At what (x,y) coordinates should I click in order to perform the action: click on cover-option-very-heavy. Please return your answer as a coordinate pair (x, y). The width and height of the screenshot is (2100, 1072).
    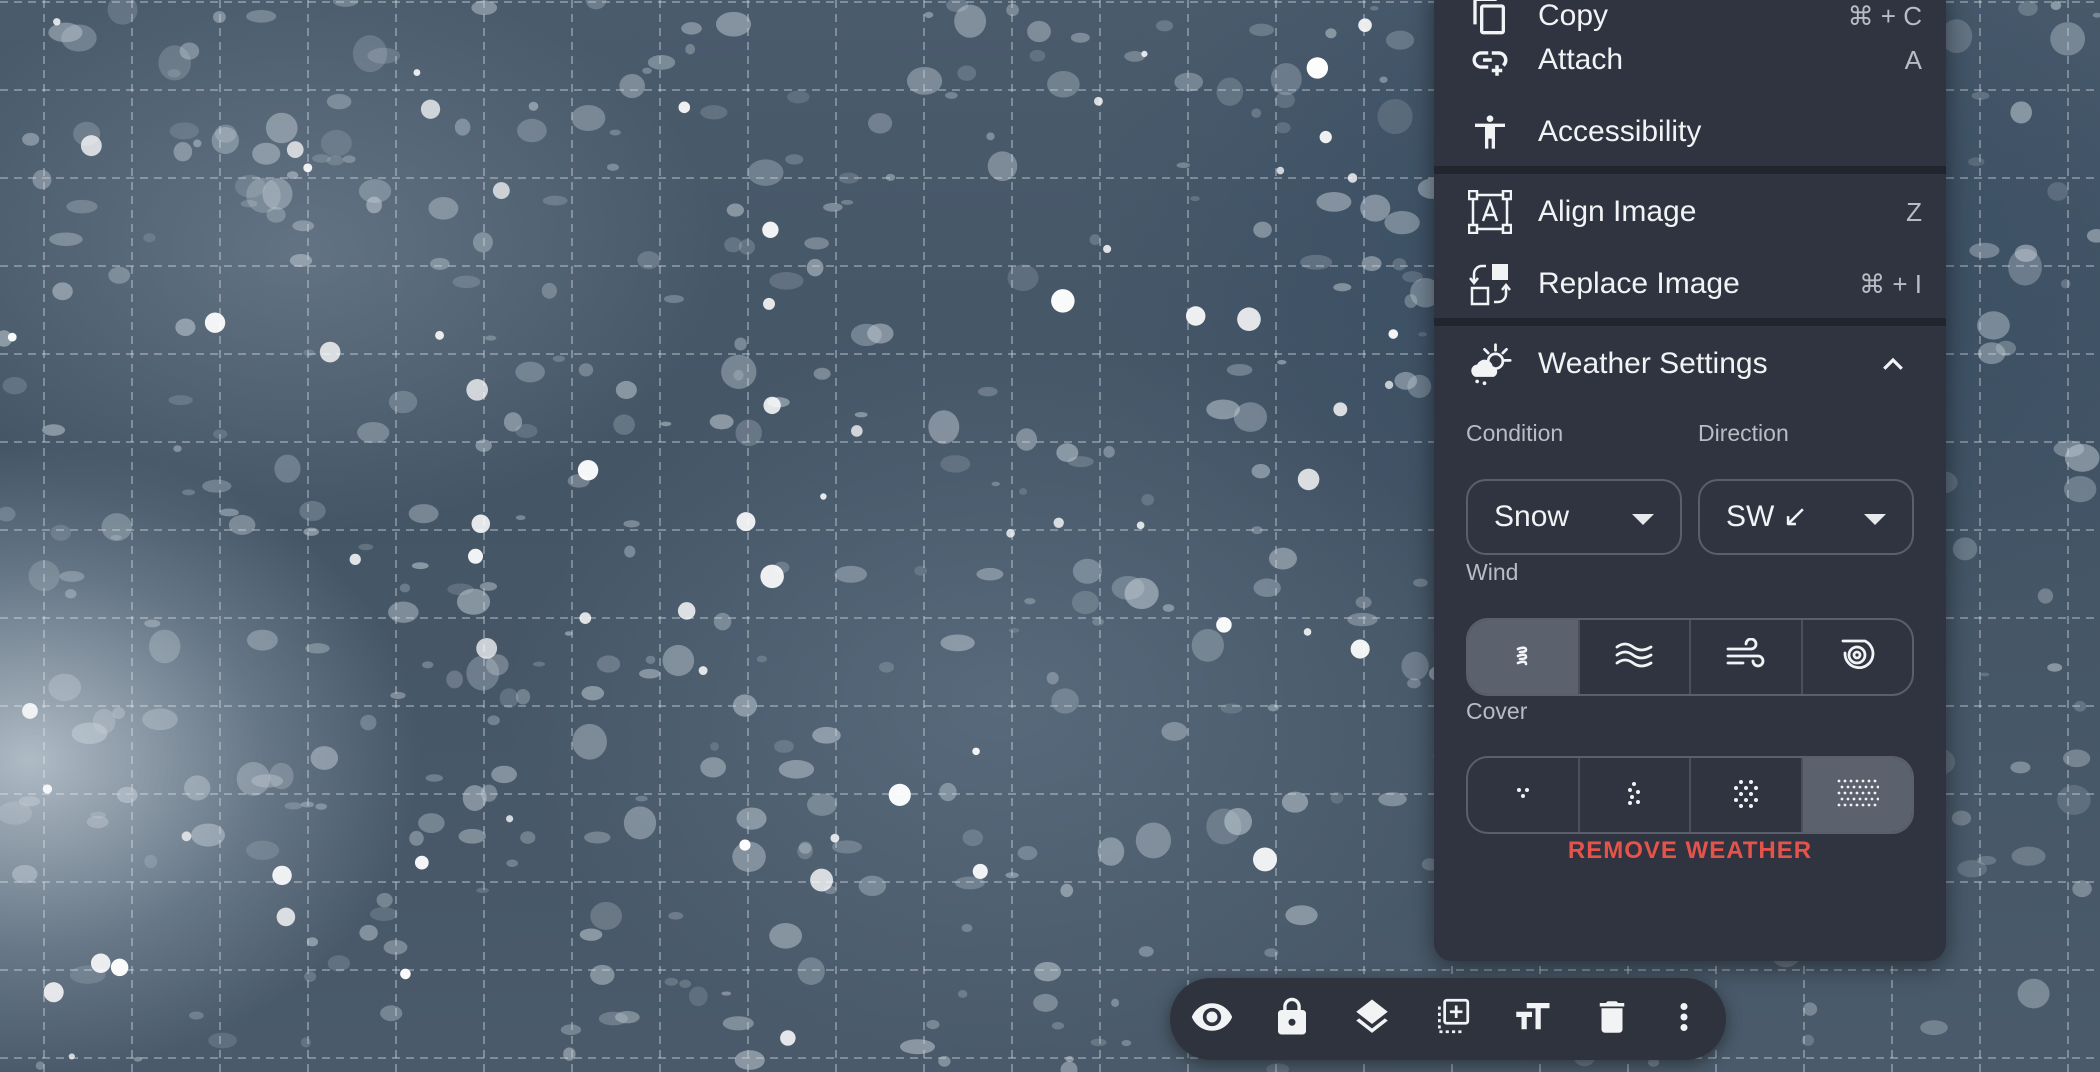
    Looking at the image, I should click on (1857, 795).